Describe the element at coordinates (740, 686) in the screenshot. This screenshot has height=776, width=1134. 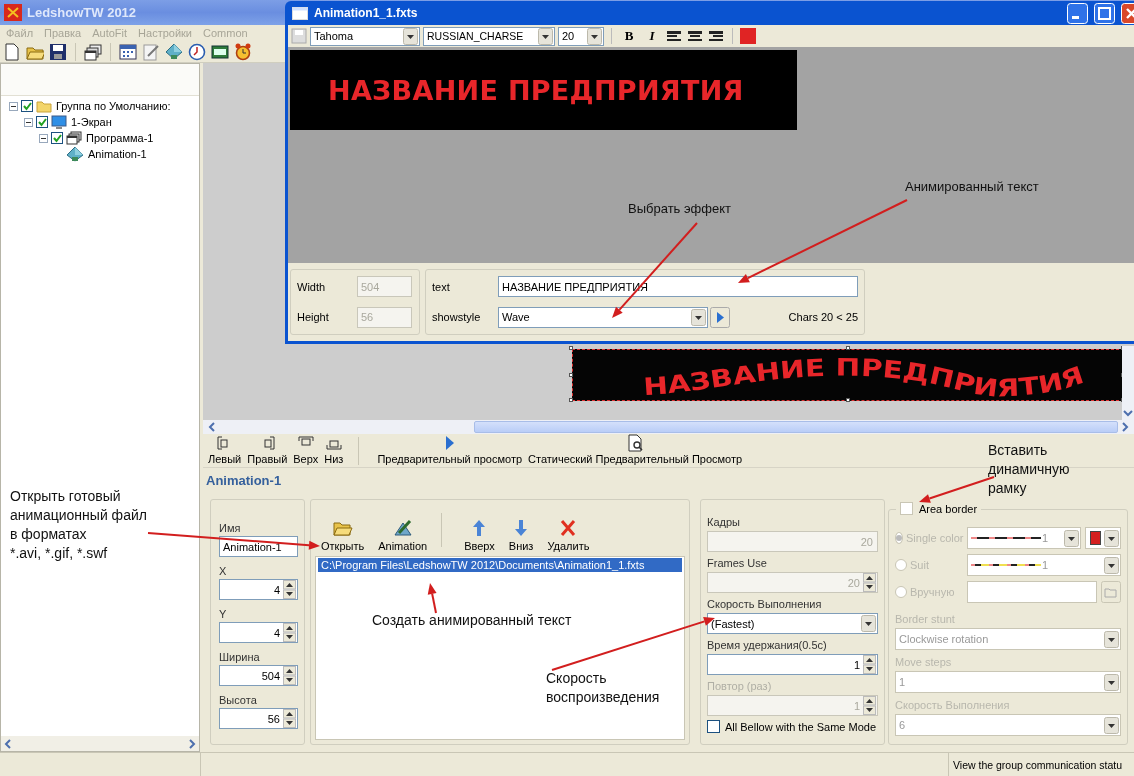
I see `field-label: Повтор (раз)` at that location.